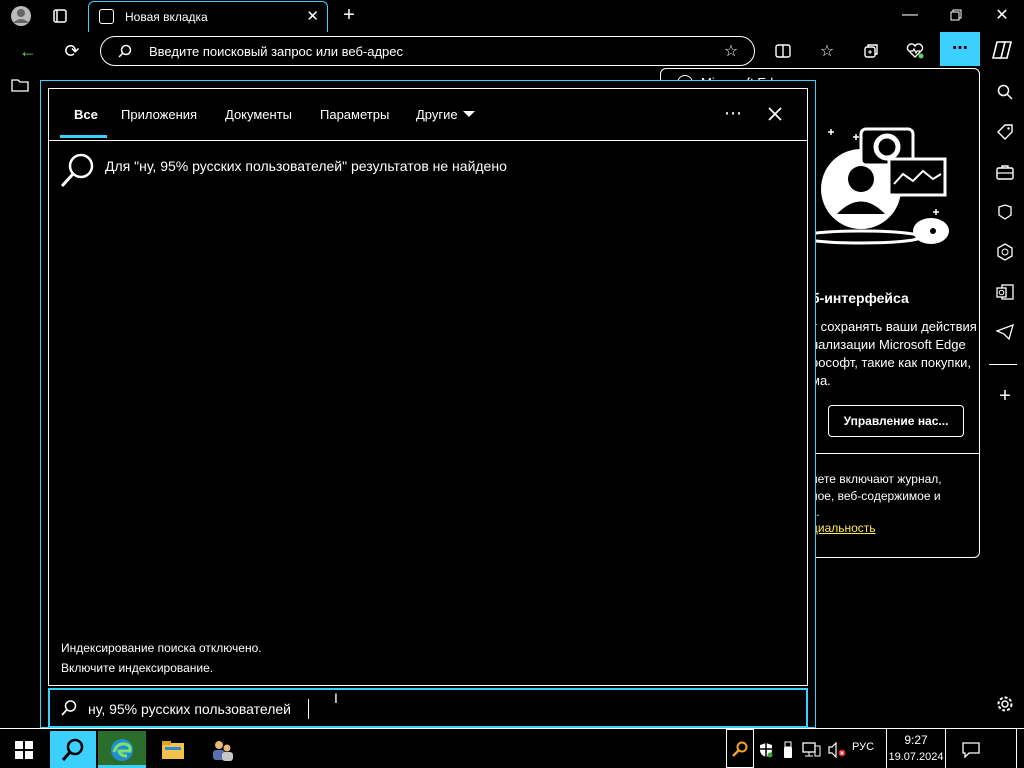  What do you see at coordinates (876, 496) in the screenshot?
I see `panel-footer-line: ное, веб-содержимое и` at bounding box center [876, 496].